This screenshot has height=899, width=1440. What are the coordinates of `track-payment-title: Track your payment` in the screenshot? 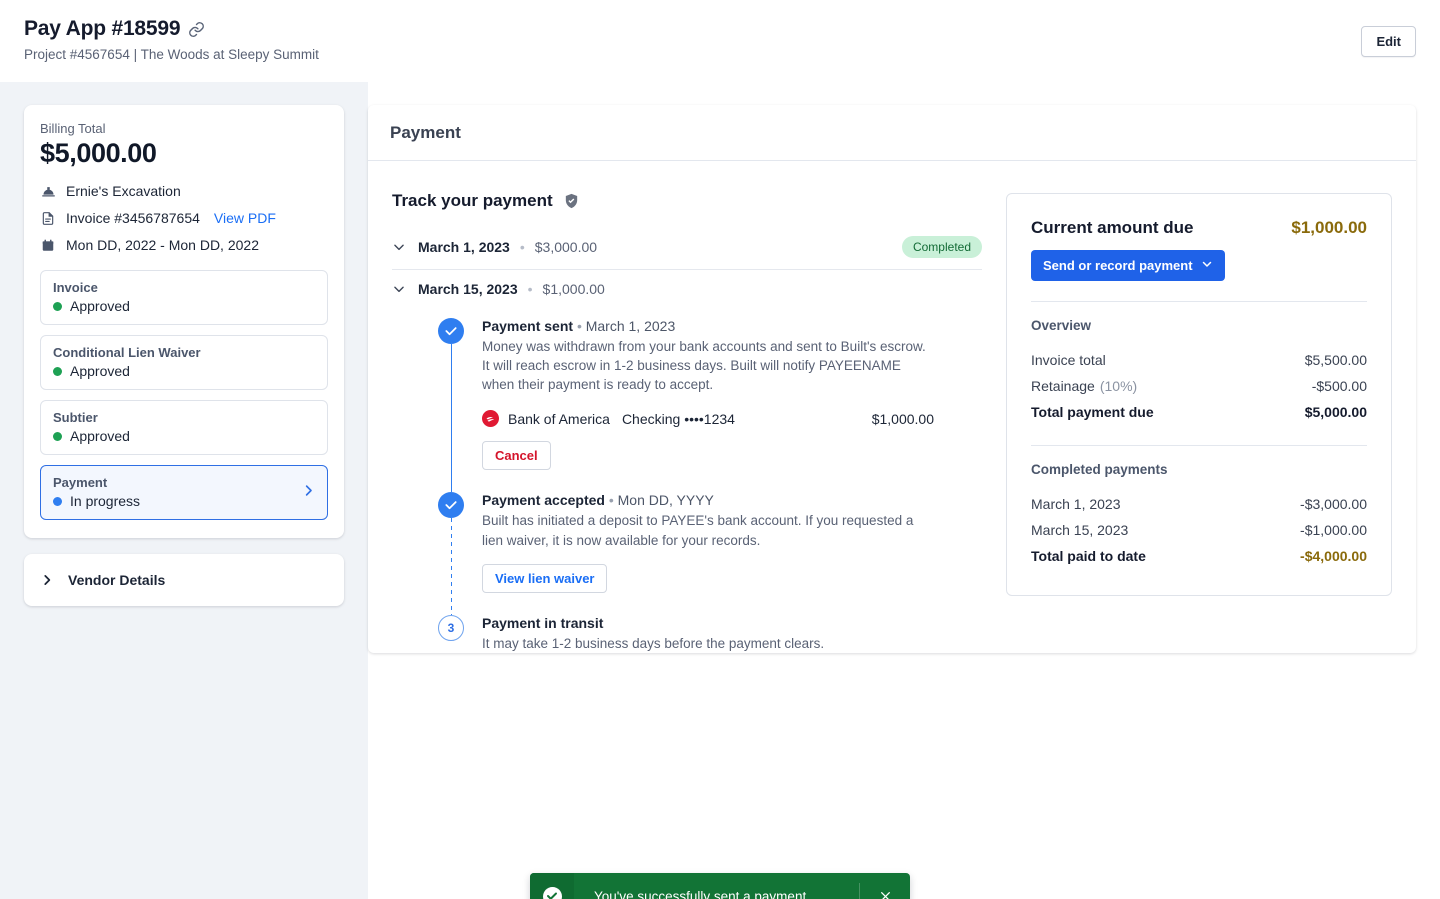 It's located at (472, 200).